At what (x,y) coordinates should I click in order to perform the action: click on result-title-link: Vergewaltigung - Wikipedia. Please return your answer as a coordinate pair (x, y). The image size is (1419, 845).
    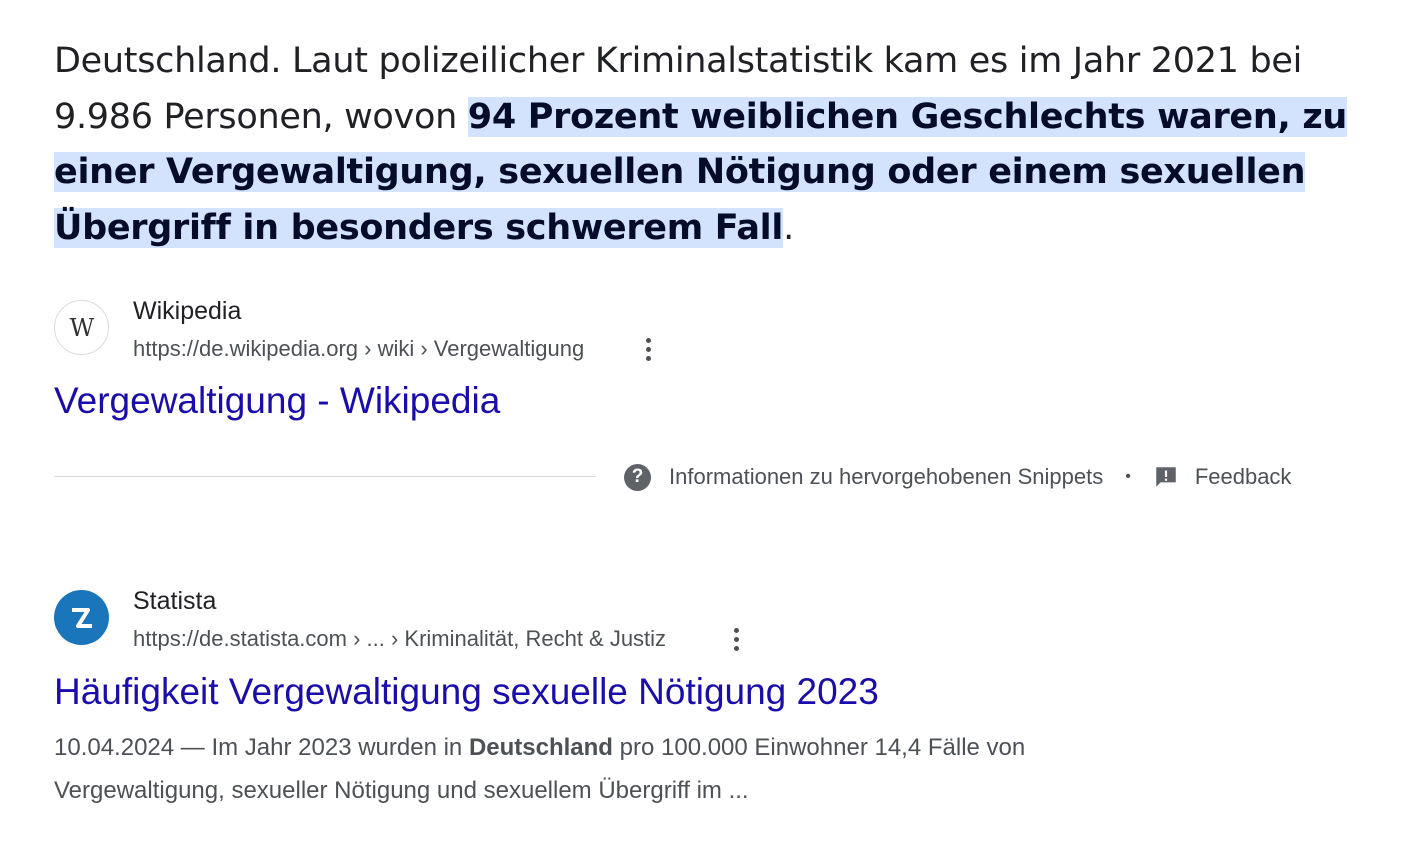
    Looking at the image, I should click on (277, 401).